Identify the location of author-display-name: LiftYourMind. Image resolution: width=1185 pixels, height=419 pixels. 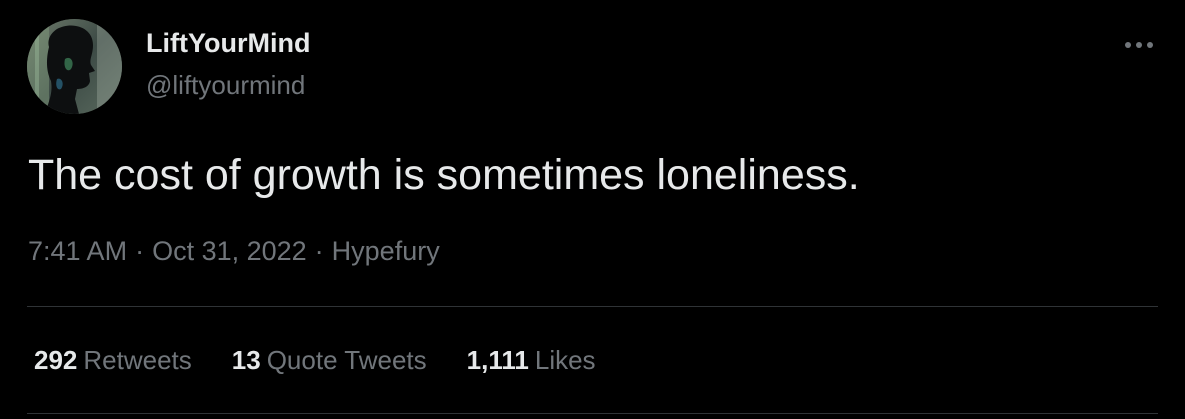
(228, 43).